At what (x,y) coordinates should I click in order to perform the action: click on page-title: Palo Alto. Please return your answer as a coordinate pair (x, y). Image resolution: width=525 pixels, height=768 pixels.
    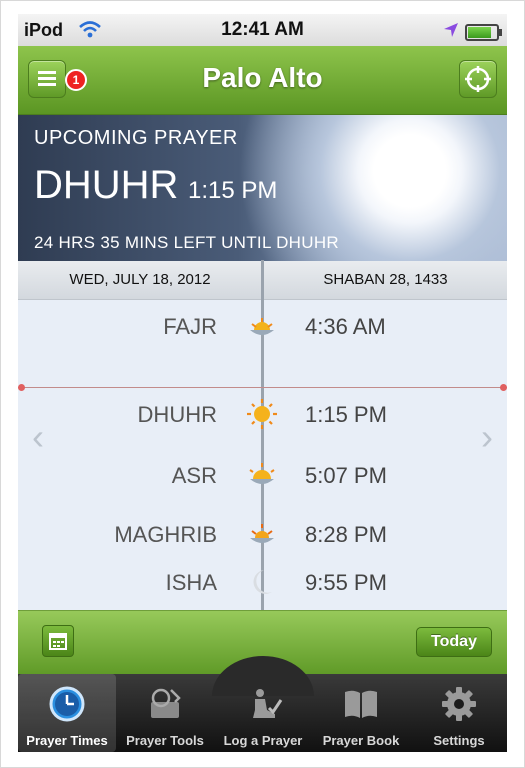
    Looking at the image, I should click on (262, 77).